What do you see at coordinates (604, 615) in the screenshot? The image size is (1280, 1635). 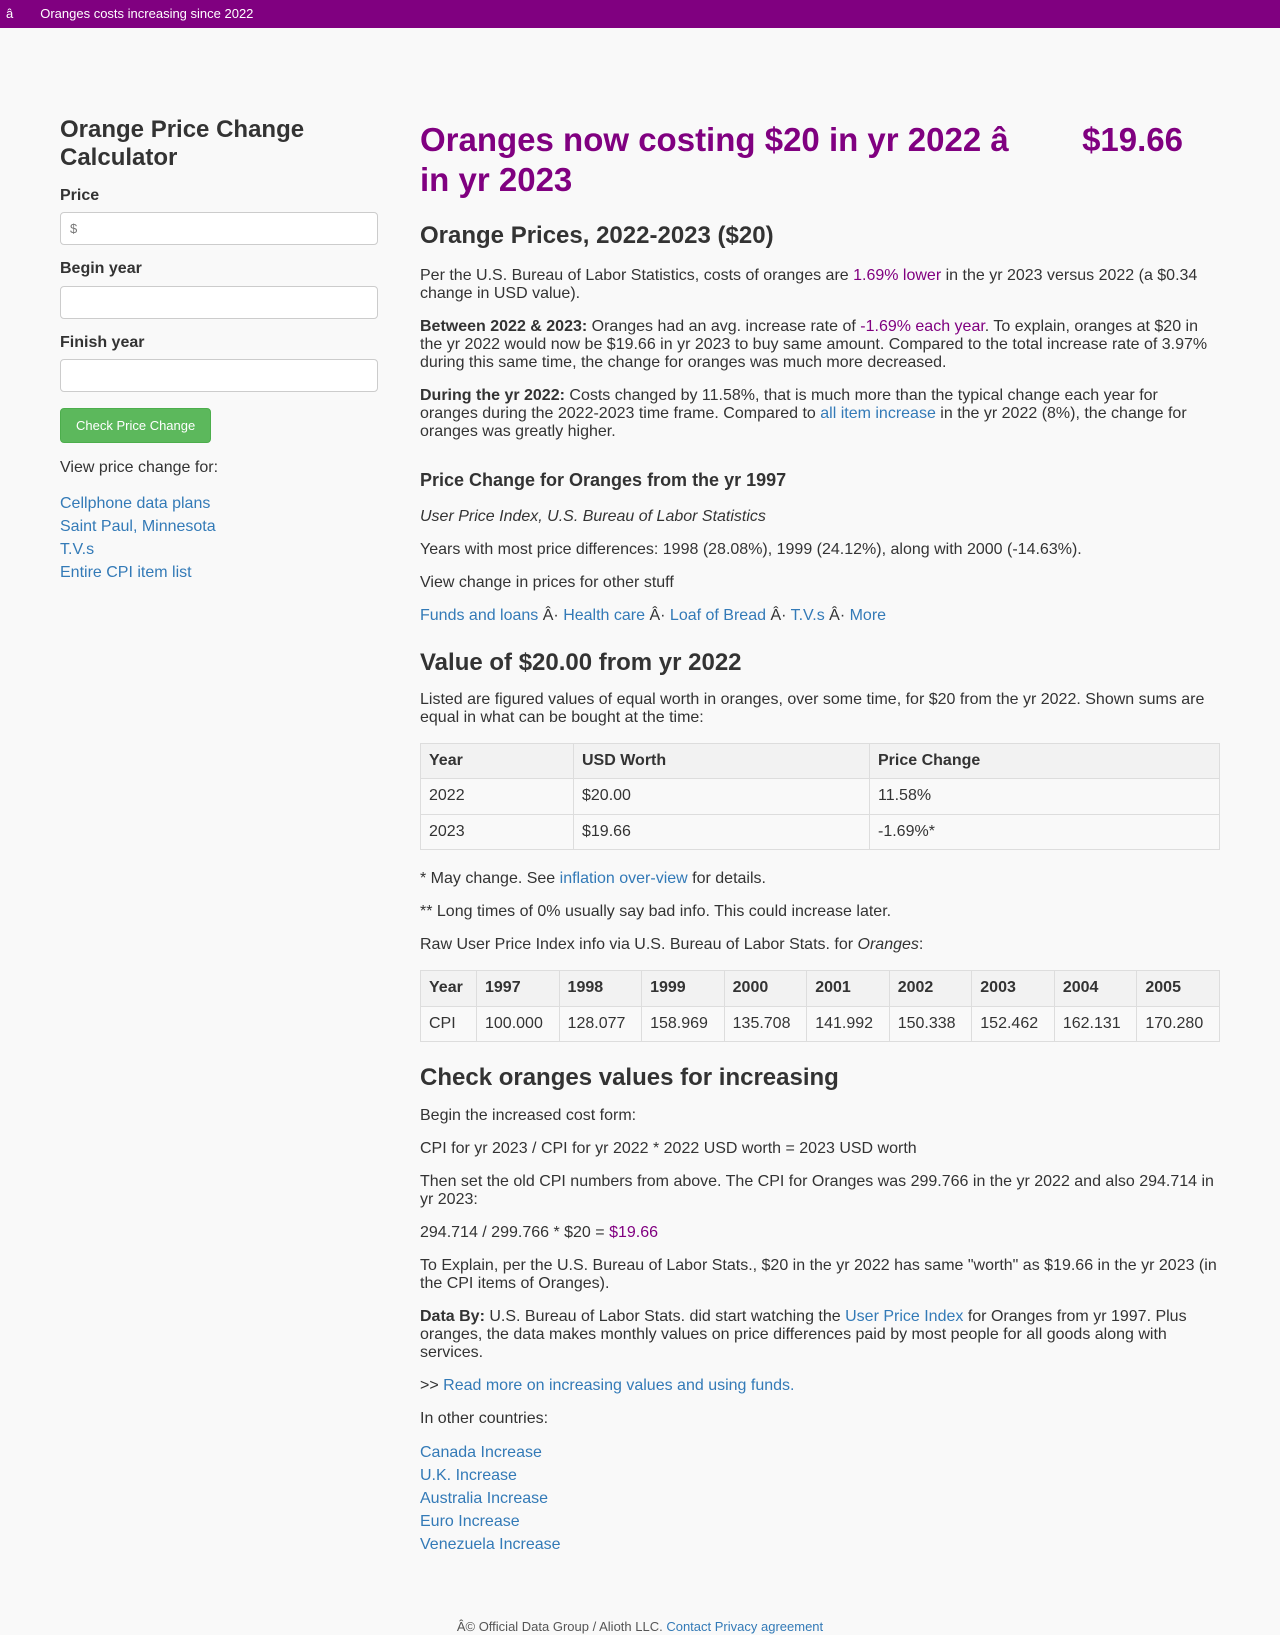 I see `link-health-care: Health care` at bounding box center [604, 615].